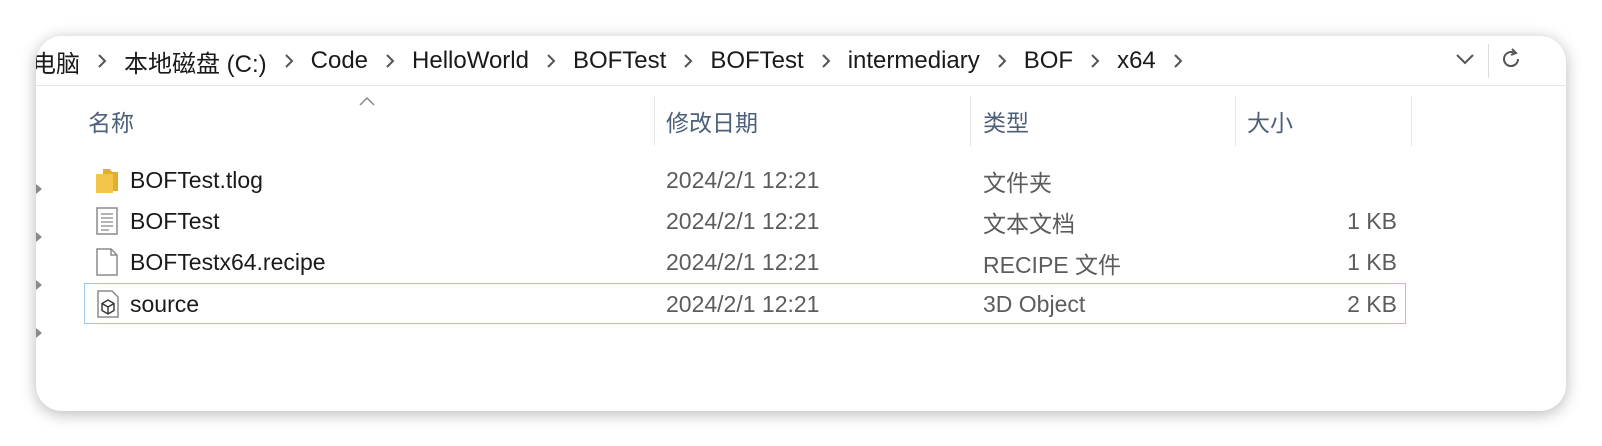 This screenshot has width=1602, height=446. I want to click on file-row: BOFTest.tlog 2024/2/1 12:21 文件夹, so click(745, 180).